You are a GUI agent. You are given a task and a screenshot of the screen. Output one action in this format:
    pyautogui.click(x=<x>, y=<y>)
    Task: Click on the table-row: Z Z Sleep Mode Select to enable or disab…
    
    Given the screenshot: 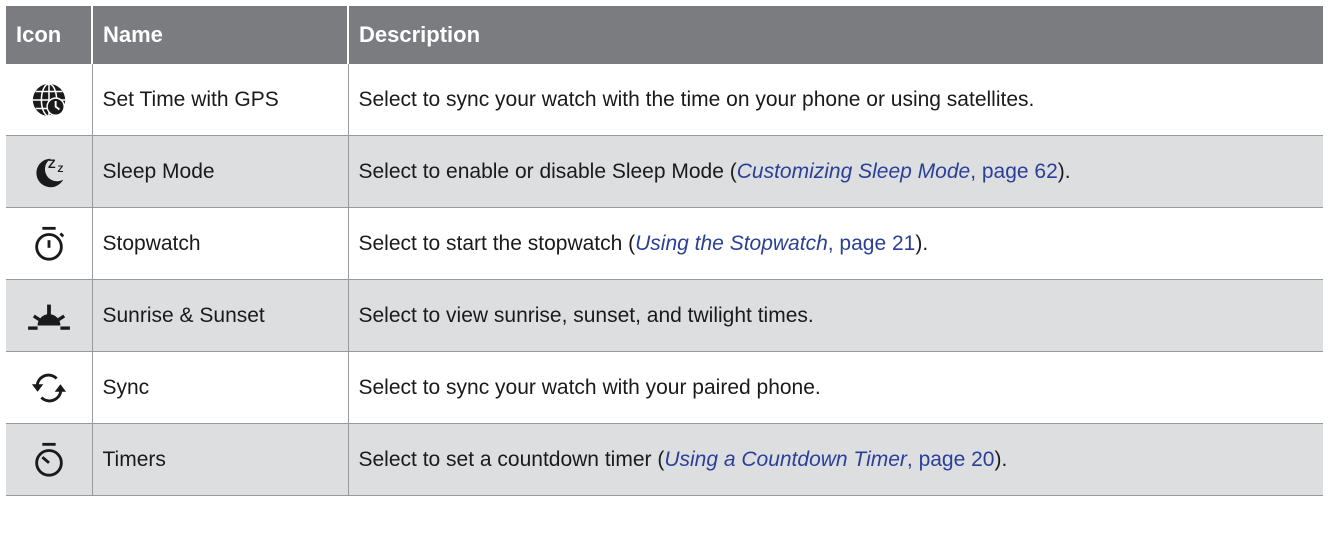 What is the action you would take?
    pyautogui.click(x=664, y=171)
    